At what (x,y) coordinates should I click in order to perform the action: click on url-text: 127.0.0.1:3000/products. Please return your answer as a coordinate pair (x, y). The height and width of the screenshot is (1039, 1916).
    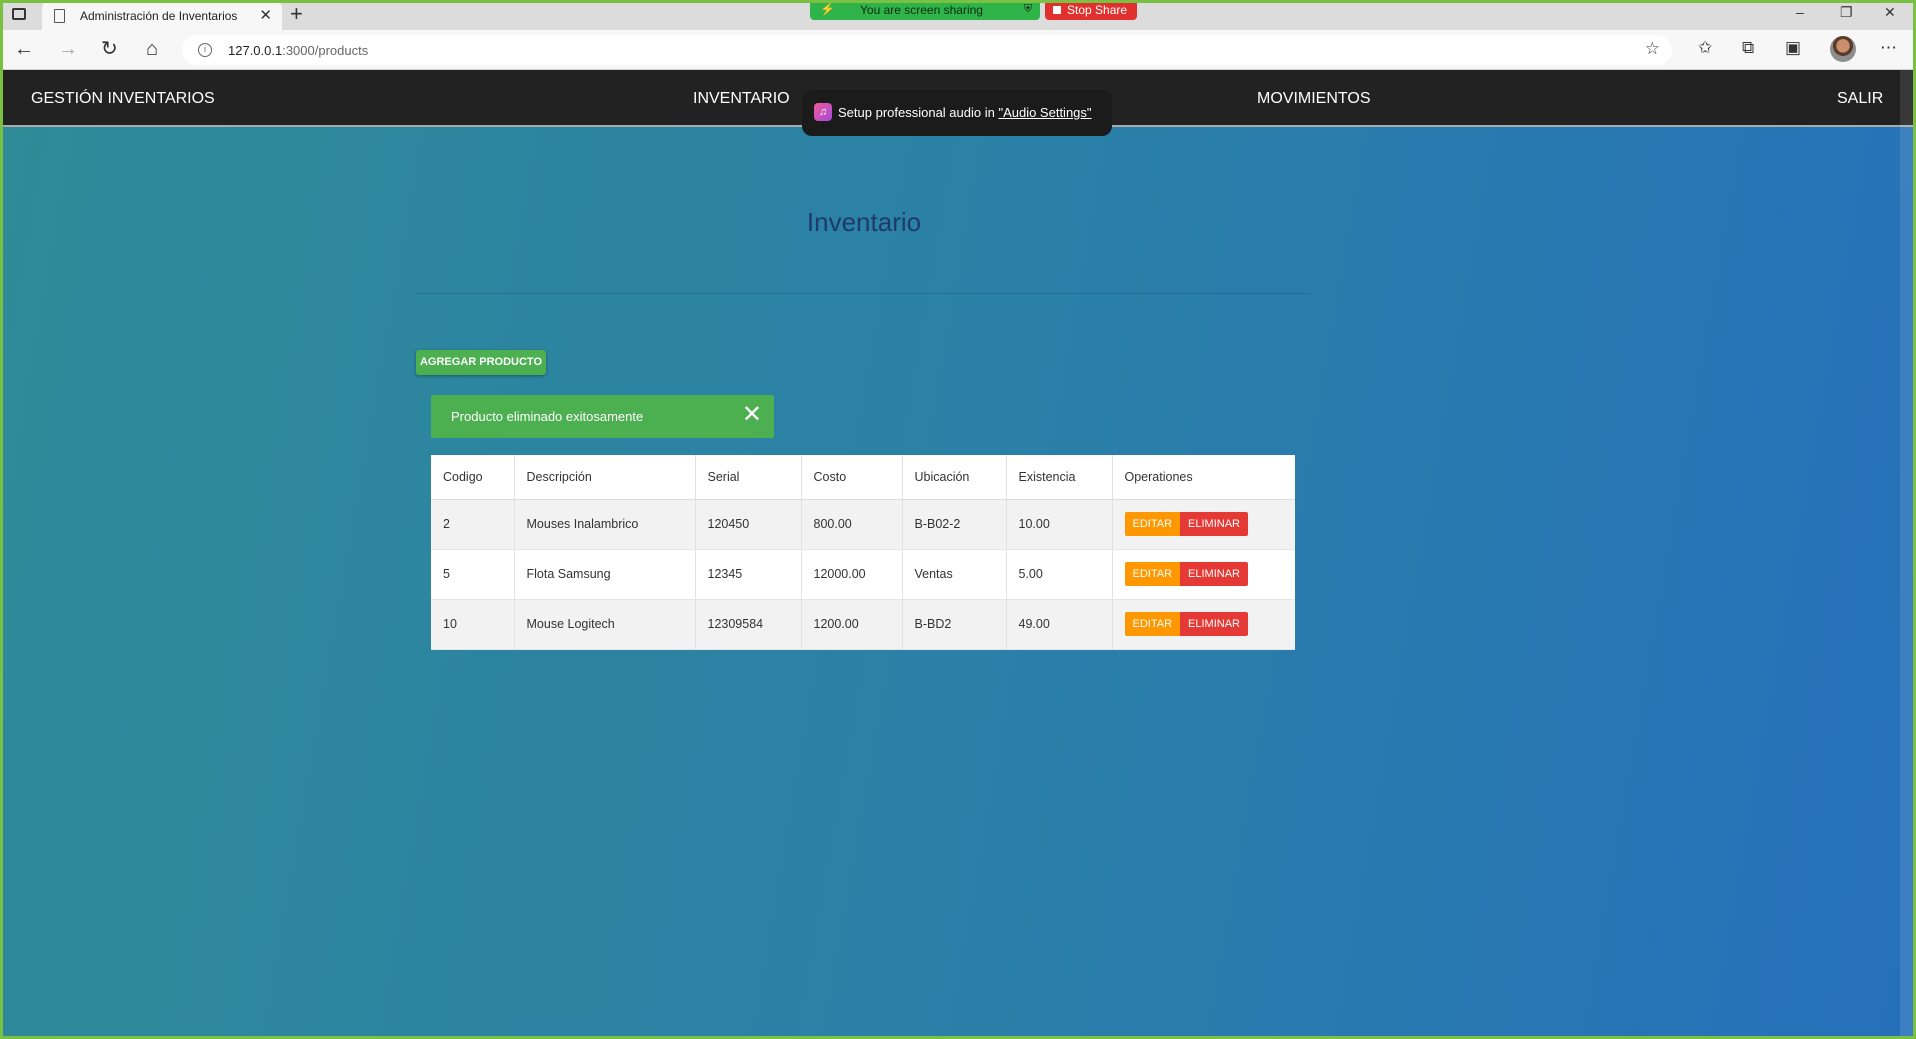
    Looking at the image, I should click on (298, 50).